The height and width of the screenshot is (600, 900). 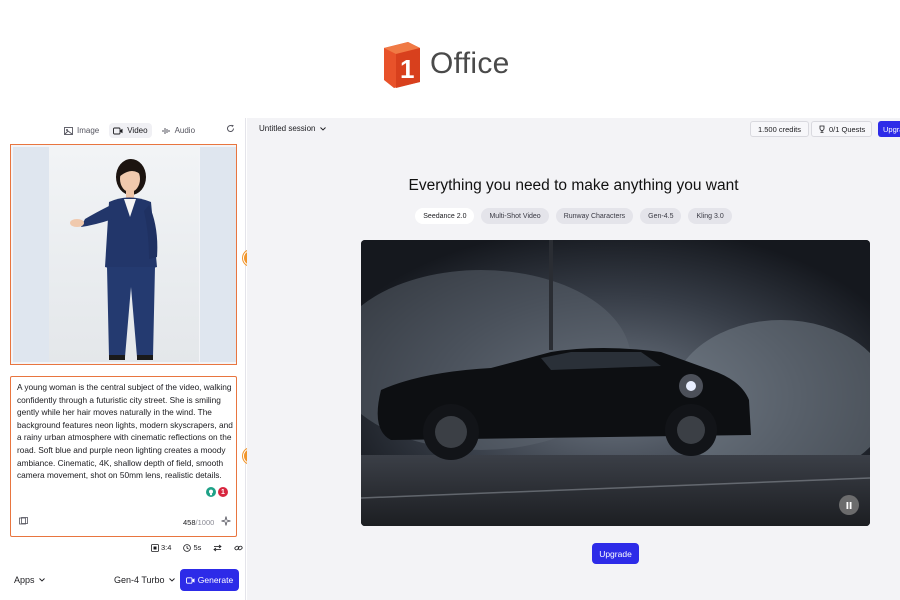 What do you see at coordinates (594, 216) in the screenshot?
I see `tab-runway-characters: Runway Characters` at bounding box center [594, 216].